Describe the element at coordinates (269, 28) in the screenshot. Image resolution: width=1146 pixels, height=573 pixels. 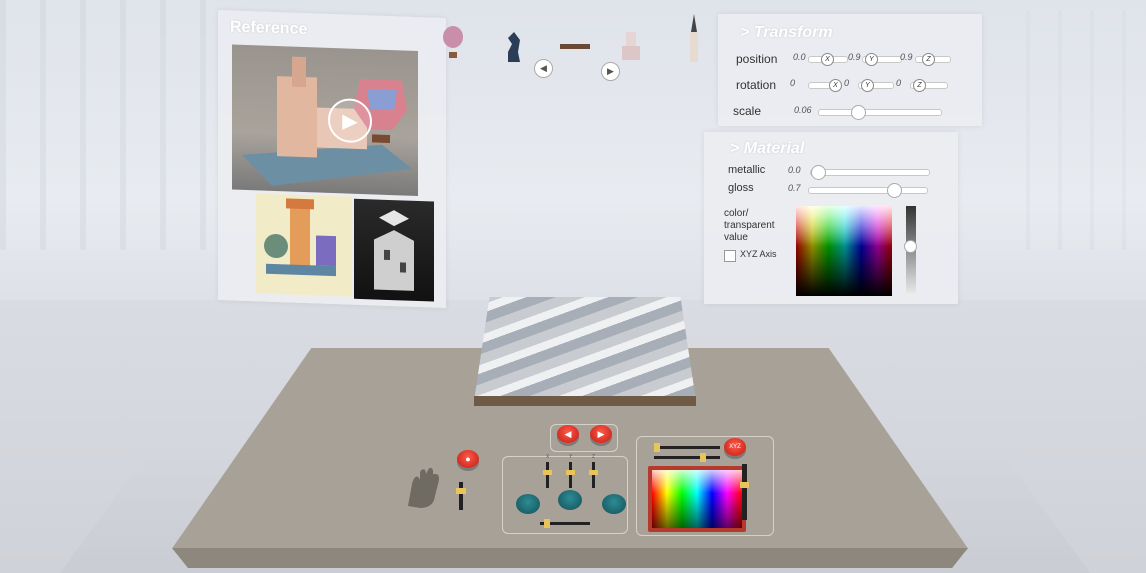
I see `reference-title: Reference` at that location.